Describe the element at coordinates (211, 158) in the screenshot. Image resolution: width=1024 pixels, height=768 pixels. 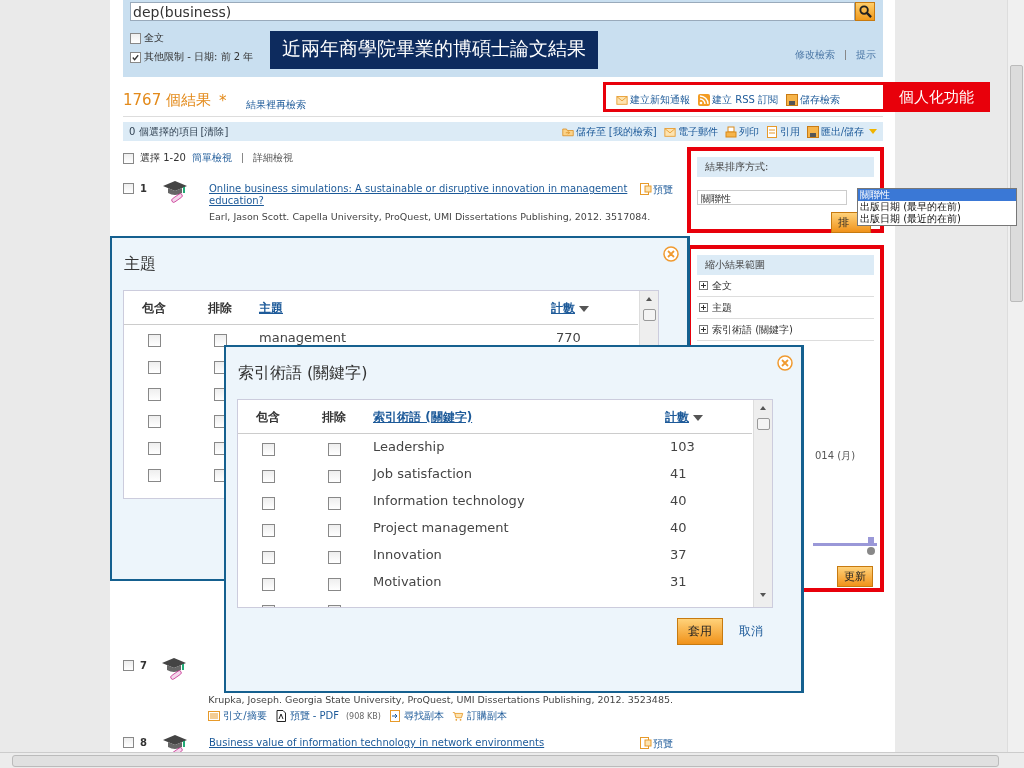
I see `view-toggle: 簡單檢視` at that location.